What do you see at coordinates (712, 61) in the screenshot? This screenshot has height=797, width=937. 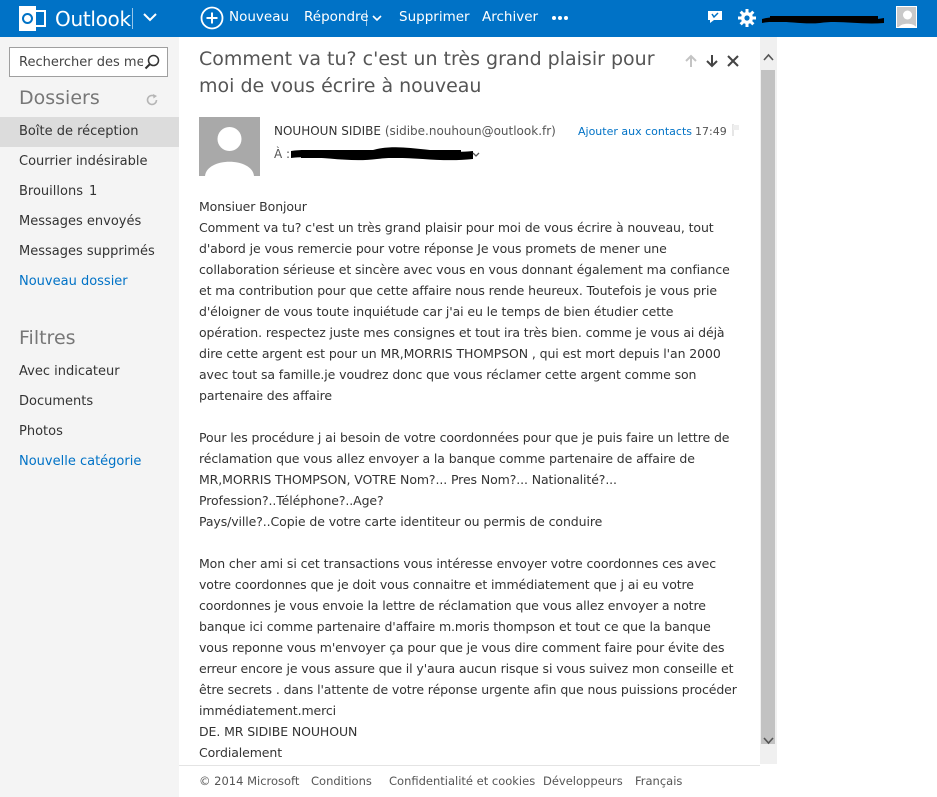 I see `down-arrow-icon` at bounding box center [712, 61].